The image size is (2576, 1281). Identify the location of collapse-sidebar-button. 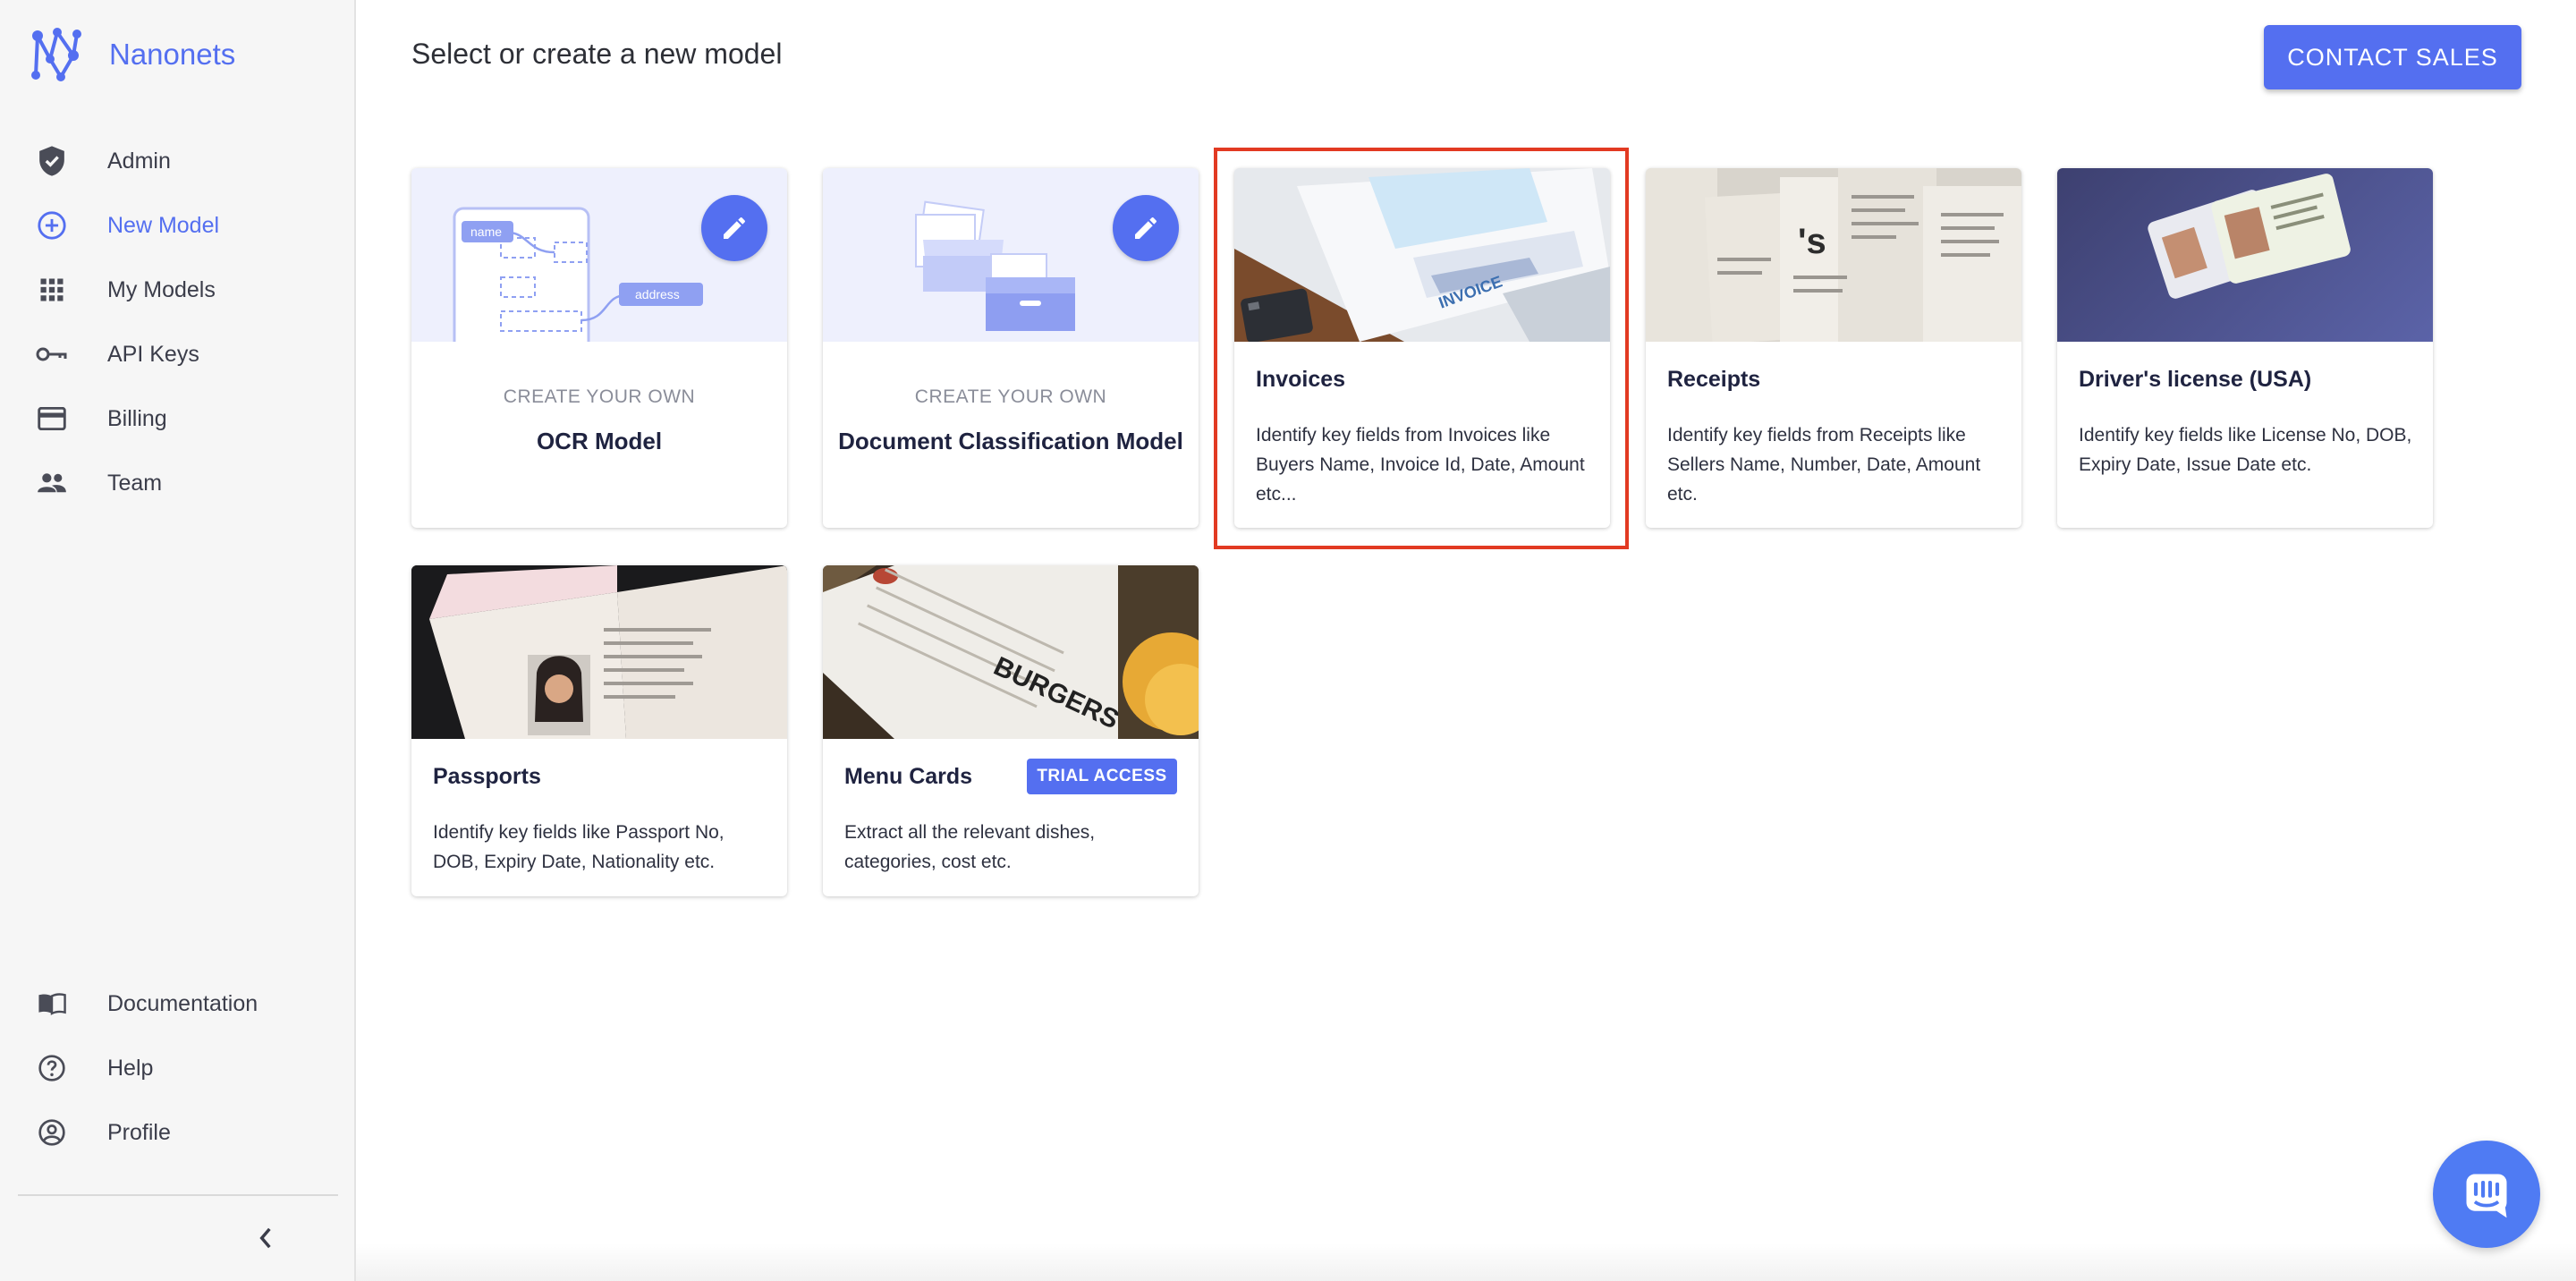
(265, 1238).